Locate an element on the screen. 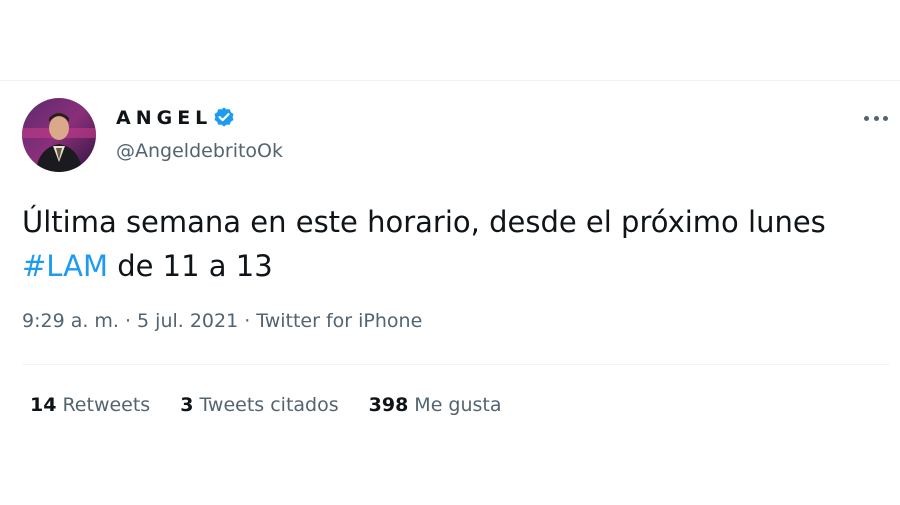 This screenshot has height=505, width=900. tweet-date: 5 jul. 2021 is located at coordinates (187, 321).